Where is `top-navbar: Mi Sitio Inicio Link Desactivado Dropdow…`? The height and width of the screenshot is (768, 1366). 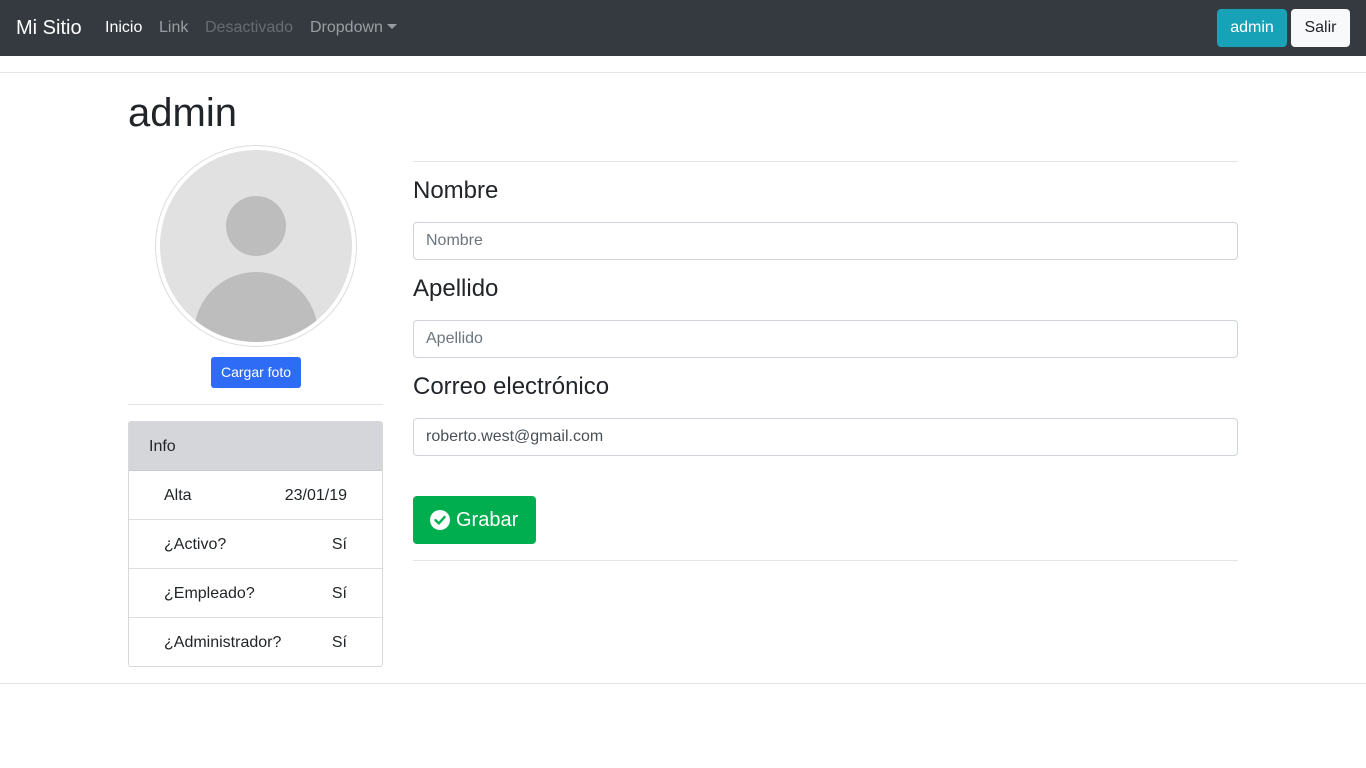
top-navbar: Mi Sitio Inicio Link Desactivado Dropdow… is located at coordinates (683, 28).